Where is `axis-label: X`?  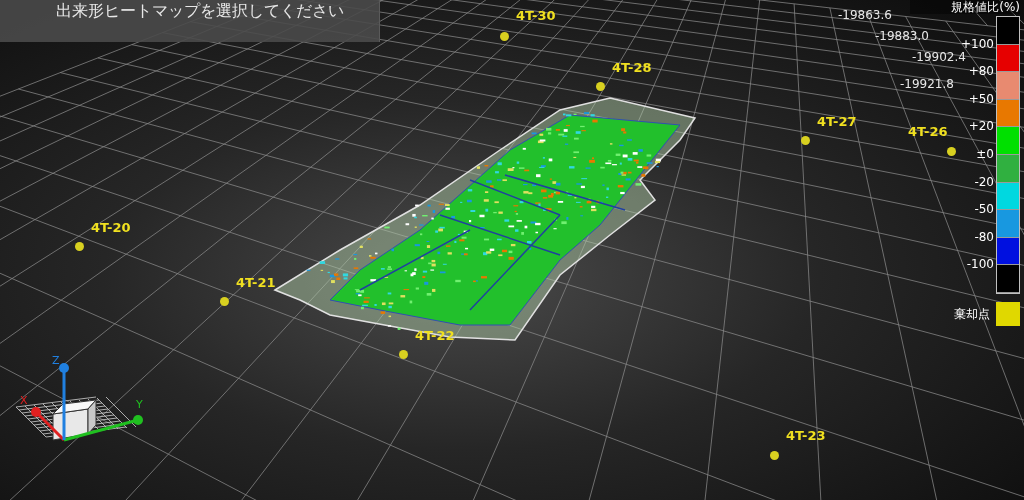 axis-label: X is located at coordinates (24, 400).